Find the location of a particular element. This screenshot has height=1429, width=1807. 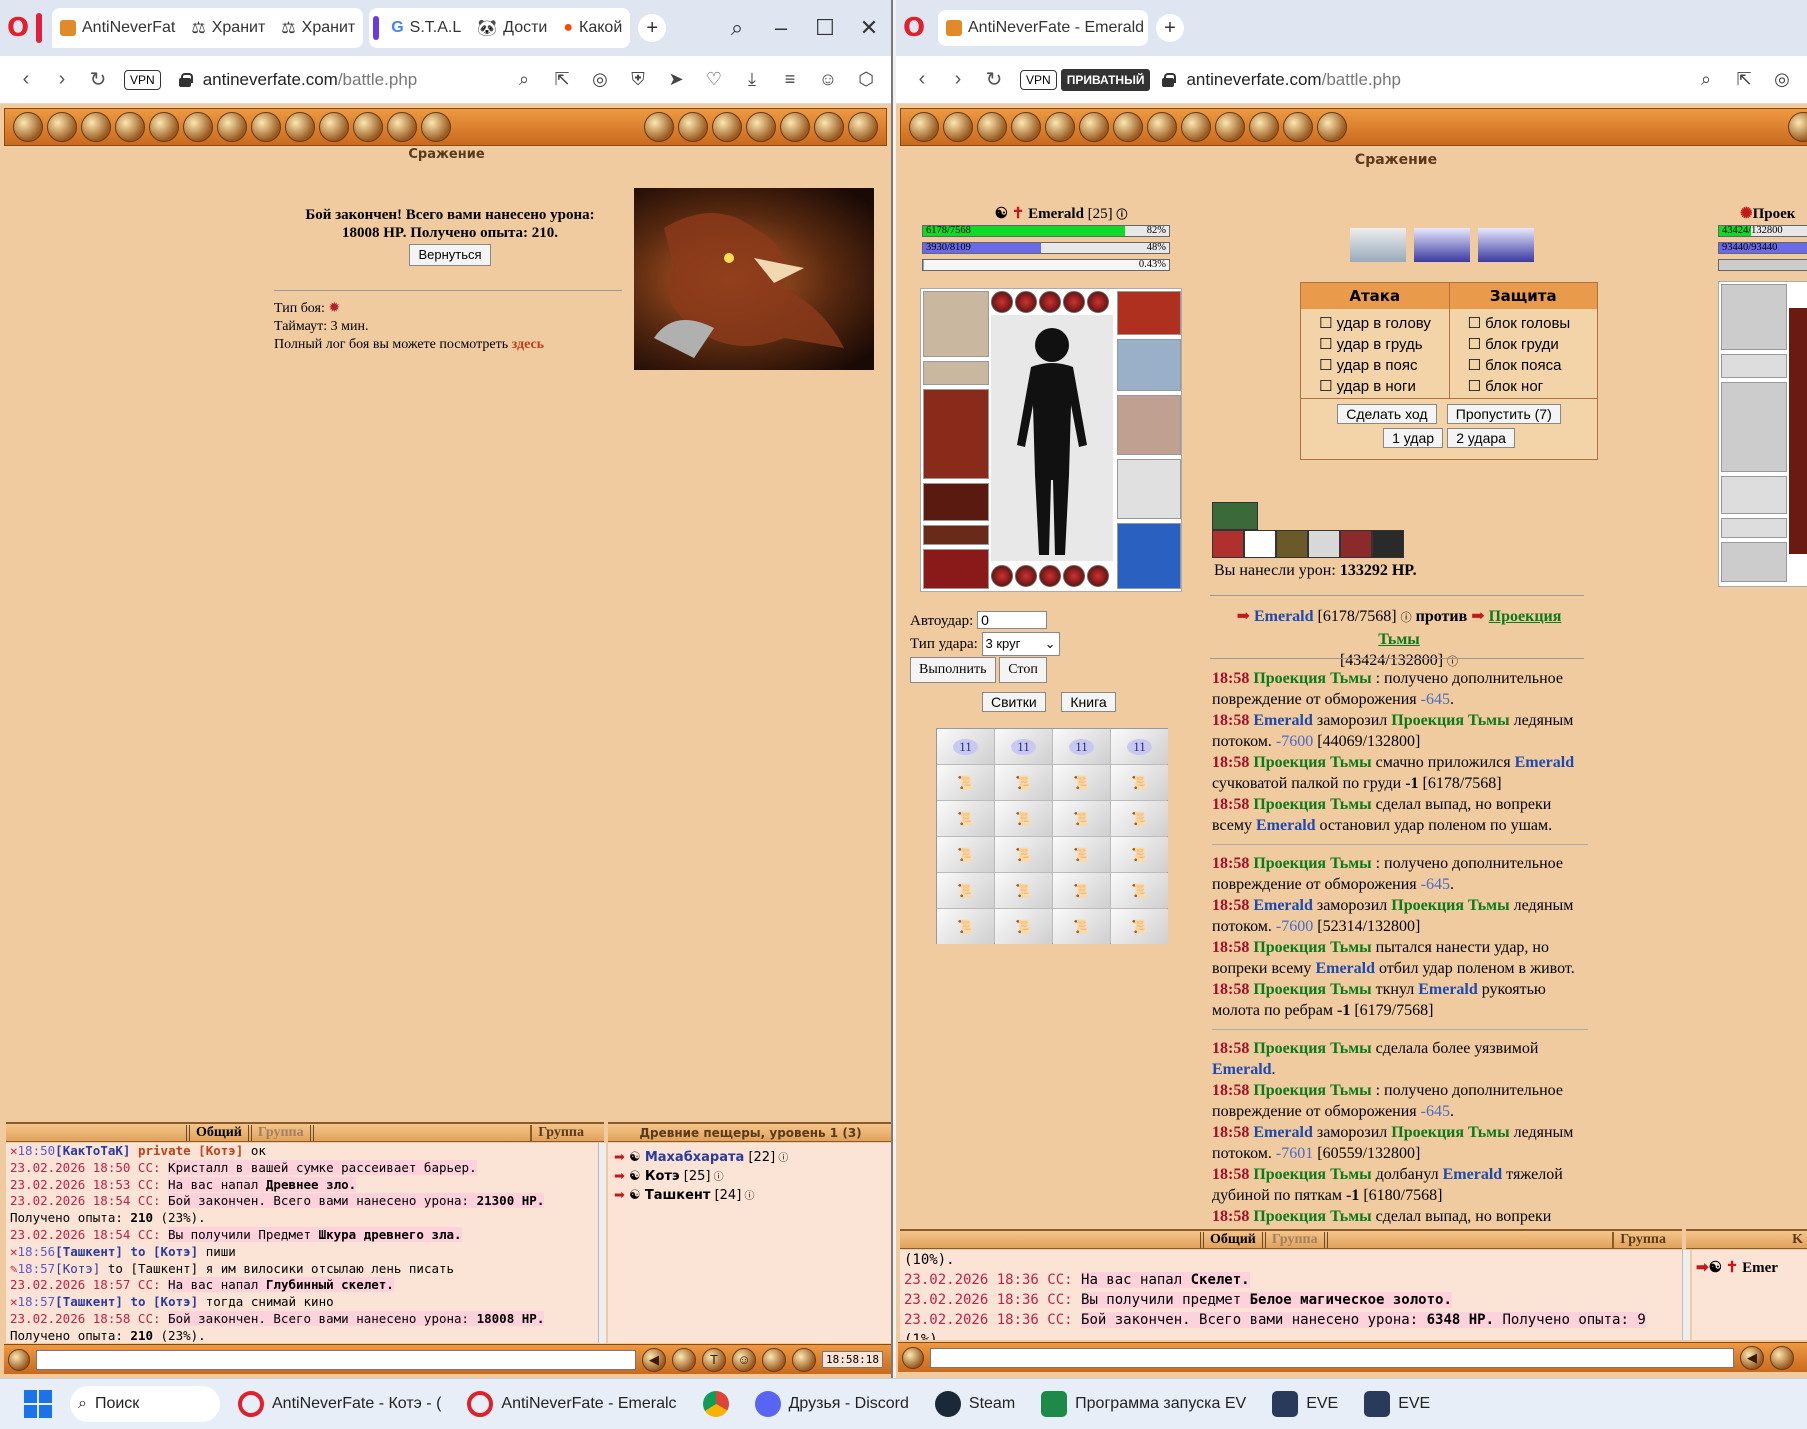

swords-icon is located at coordinates (334, 127).